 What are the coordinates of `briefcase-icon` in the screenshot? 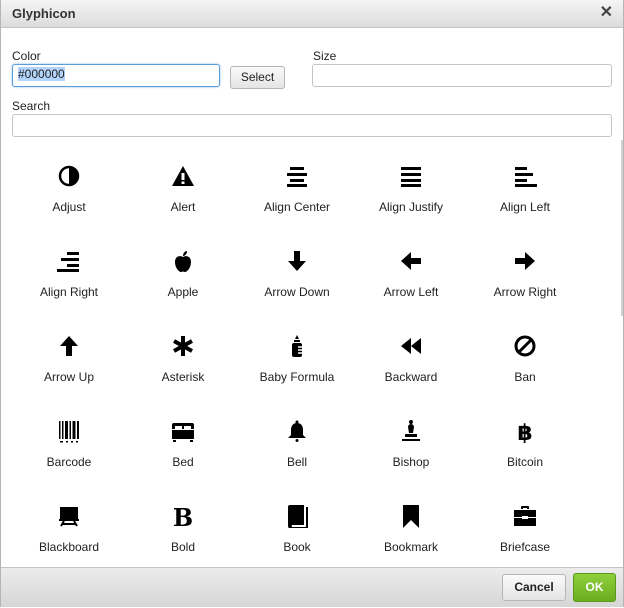 It's located at (525, 516).